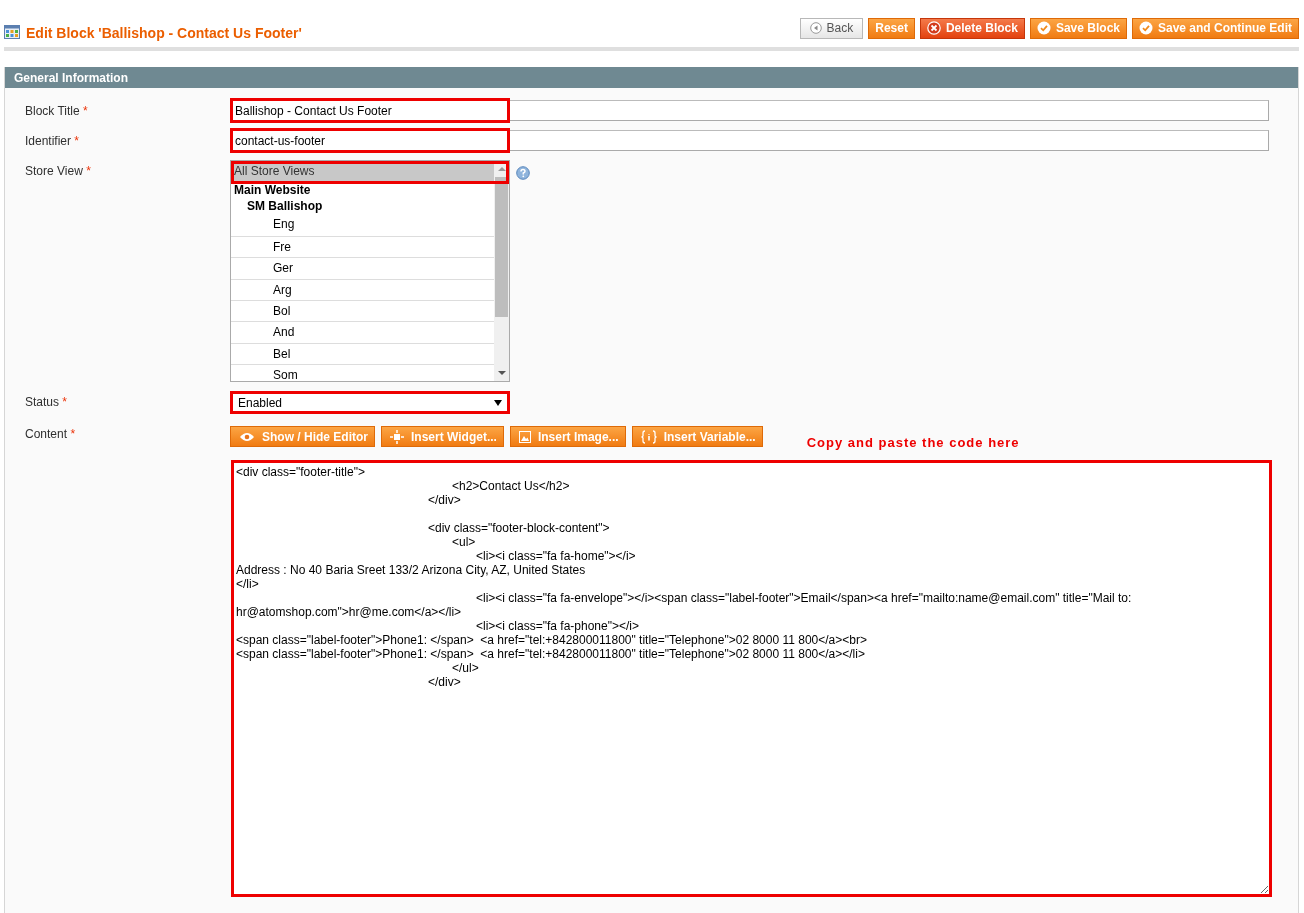  Describe the element at coordinates (46, 402) in the screenshot. I see `field-label: Status *` at that location.